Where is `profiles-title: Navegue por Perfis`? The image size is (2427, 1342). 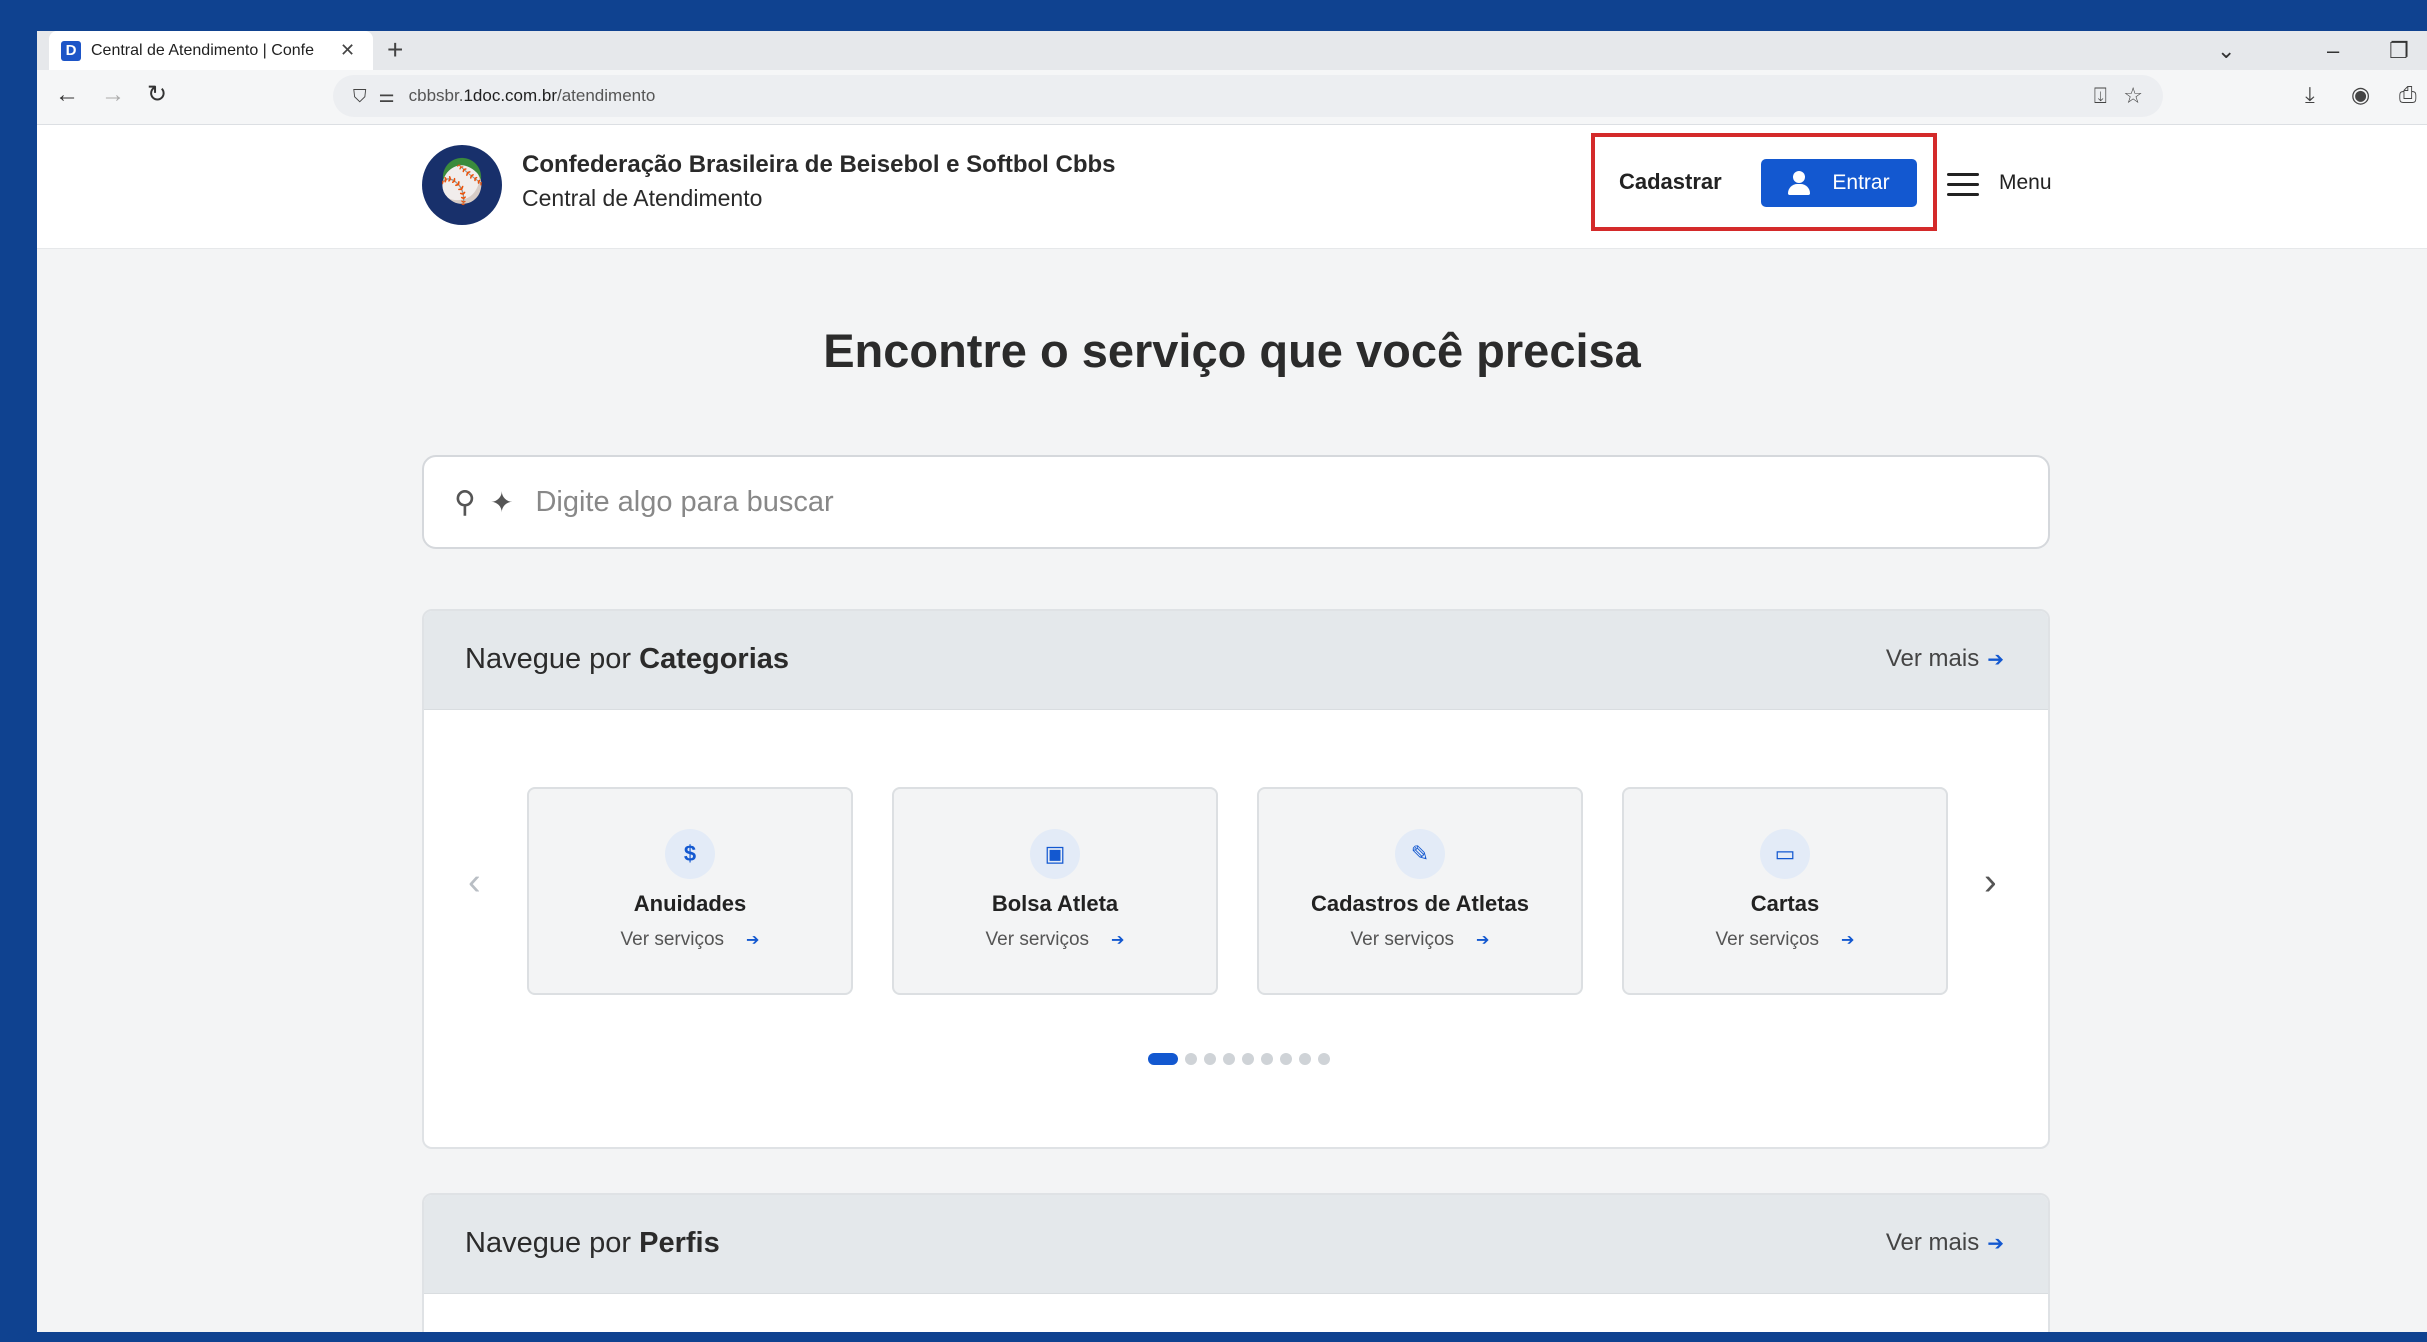
profiles-title: Navegue por Perfis is located at coordinates (592, 1243).